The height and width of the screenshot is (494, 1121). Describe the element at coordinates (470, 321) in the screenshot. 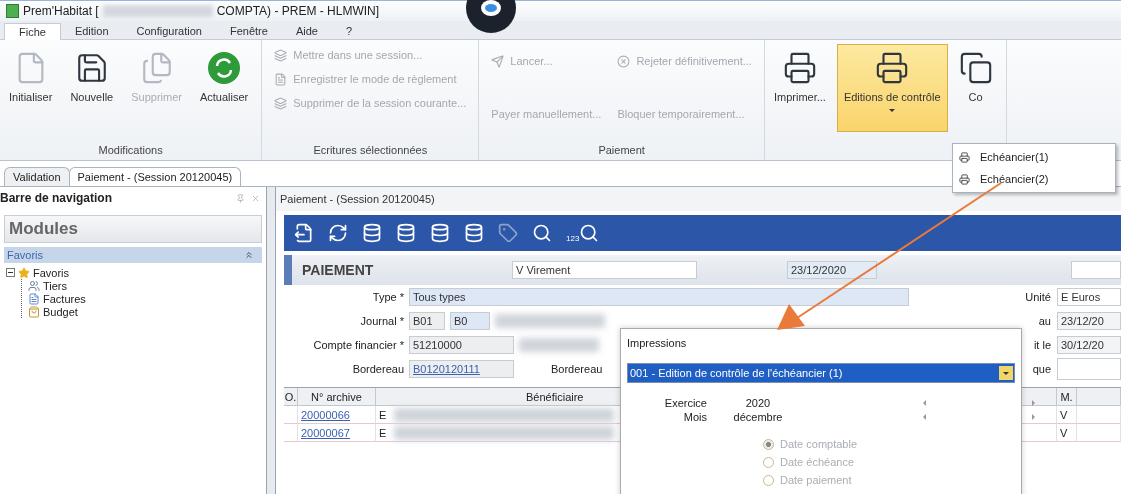

I see `journal-field: B0` at that location.